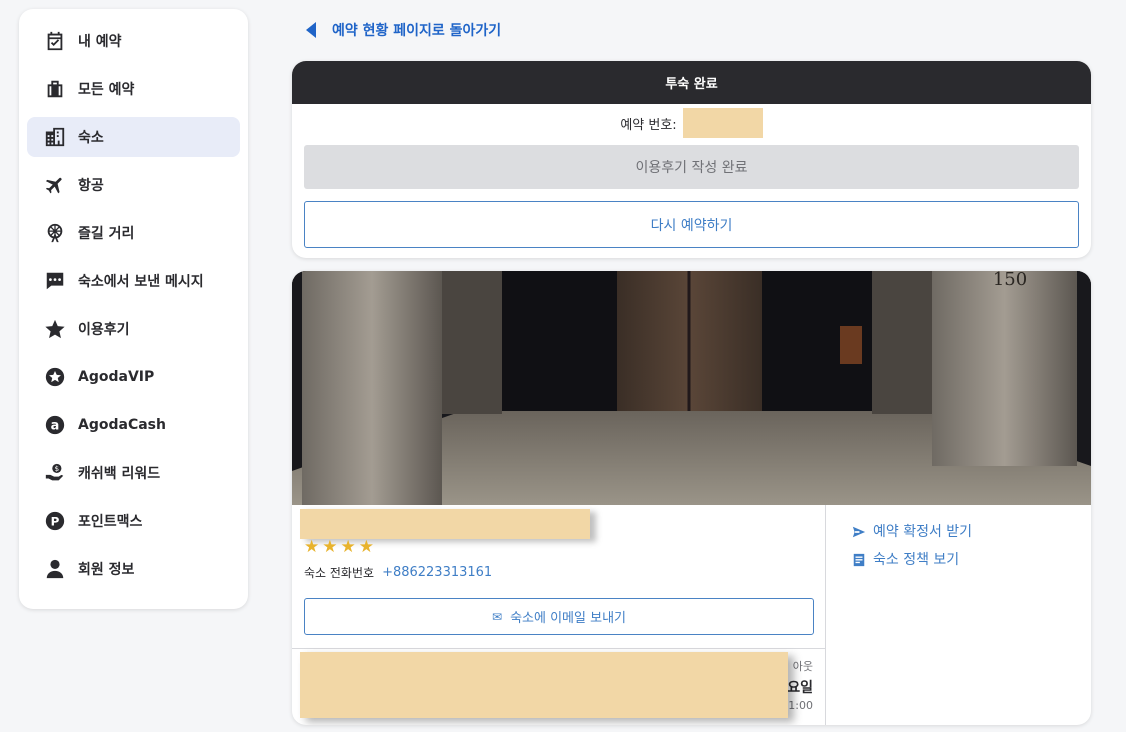 The image size is (1126, 732). What do you see at coordinates (100, 42) in the screenshot?
I see `sidebar-item-label: 내 예약` at bounding box center [100, 42].